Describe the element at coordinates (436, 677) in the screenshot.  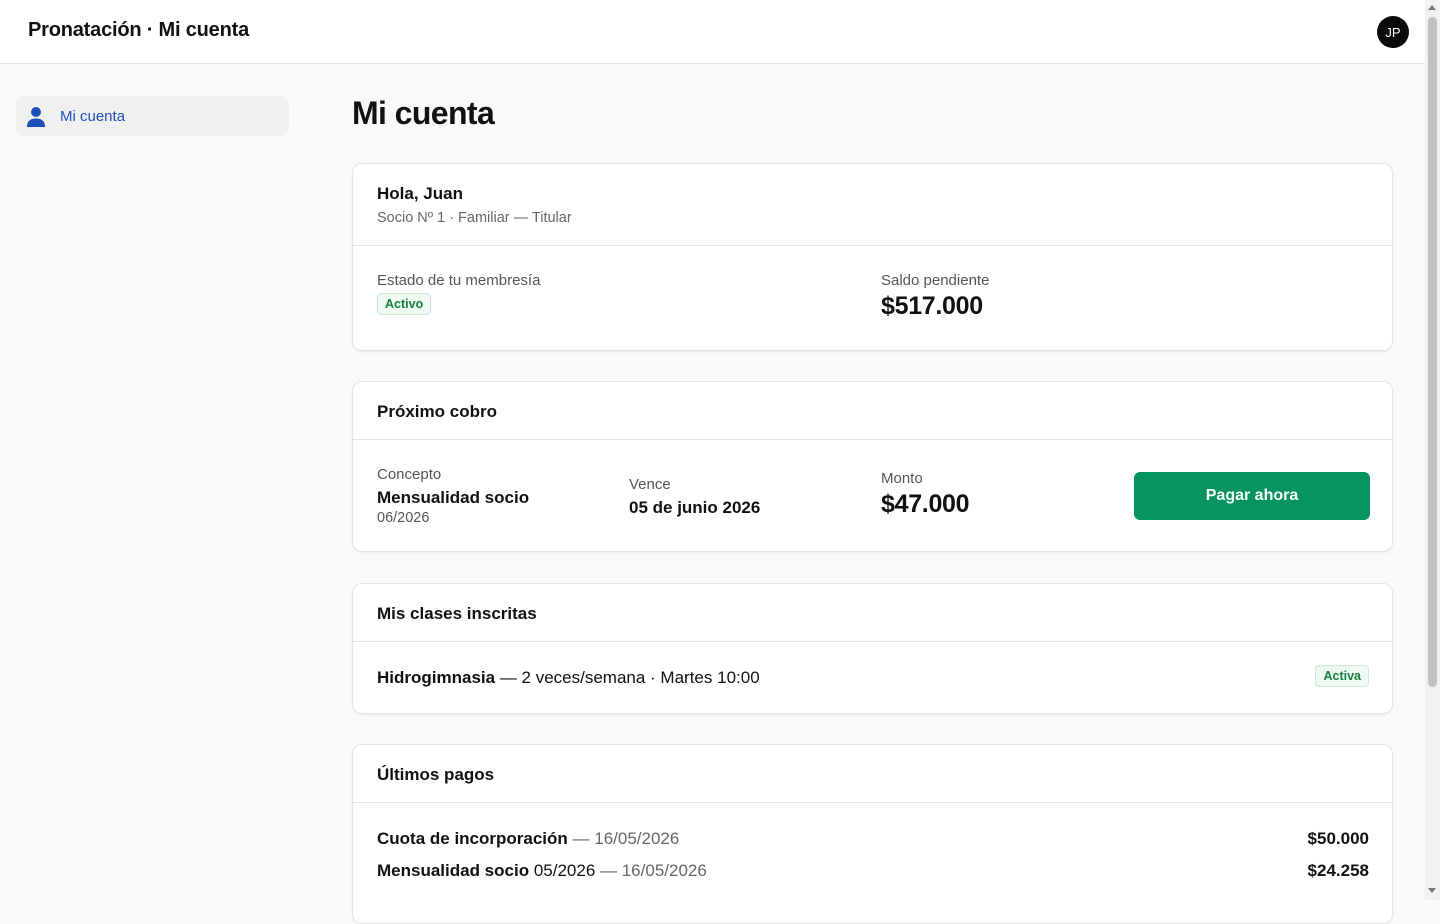
I see `class-name: Hidrogimnasia` at that location.